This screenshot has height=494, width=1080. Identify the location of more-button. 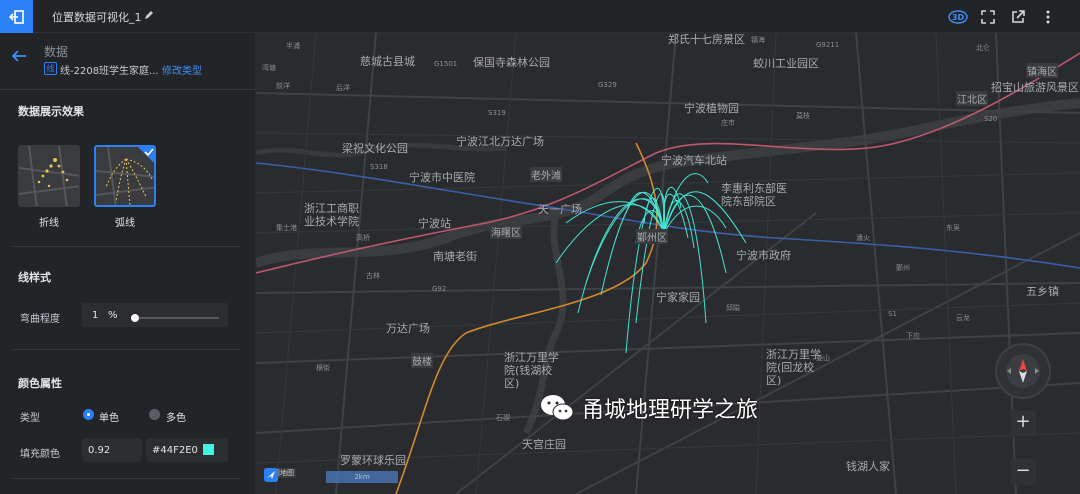
(1048, 17).